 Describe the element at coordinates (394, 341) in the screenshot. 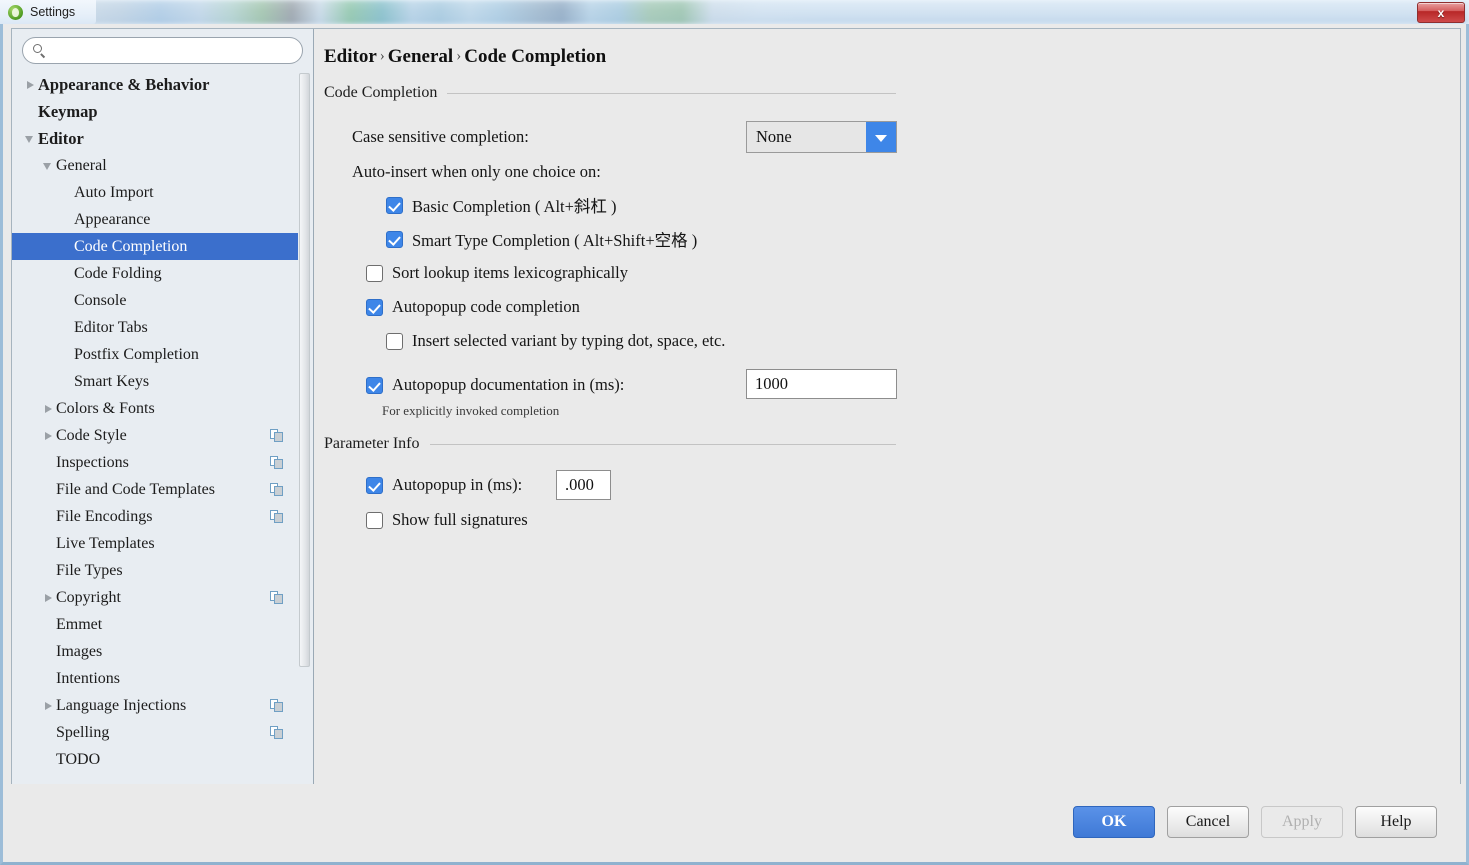

I see `insert-selected-variant-checkbox` at that location.